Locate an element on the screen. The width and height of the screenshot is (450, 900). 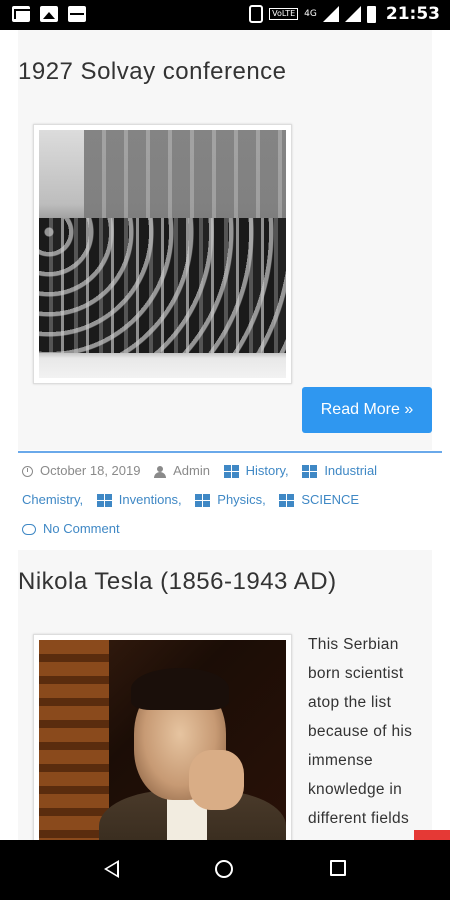
divider is located at coordinates (230, 452).